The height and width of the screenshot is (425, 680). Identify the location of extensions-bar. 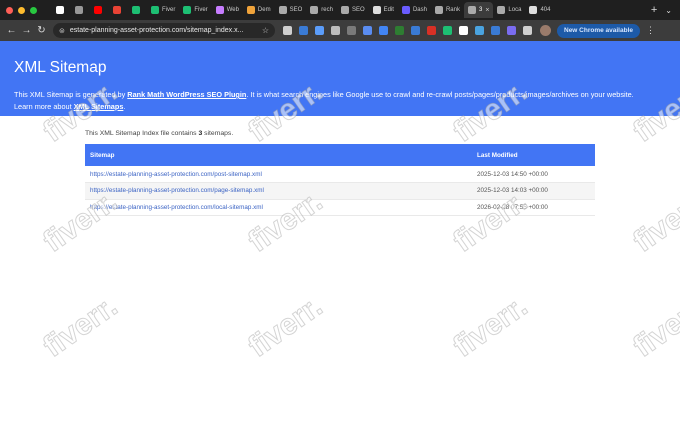
(407, 30).